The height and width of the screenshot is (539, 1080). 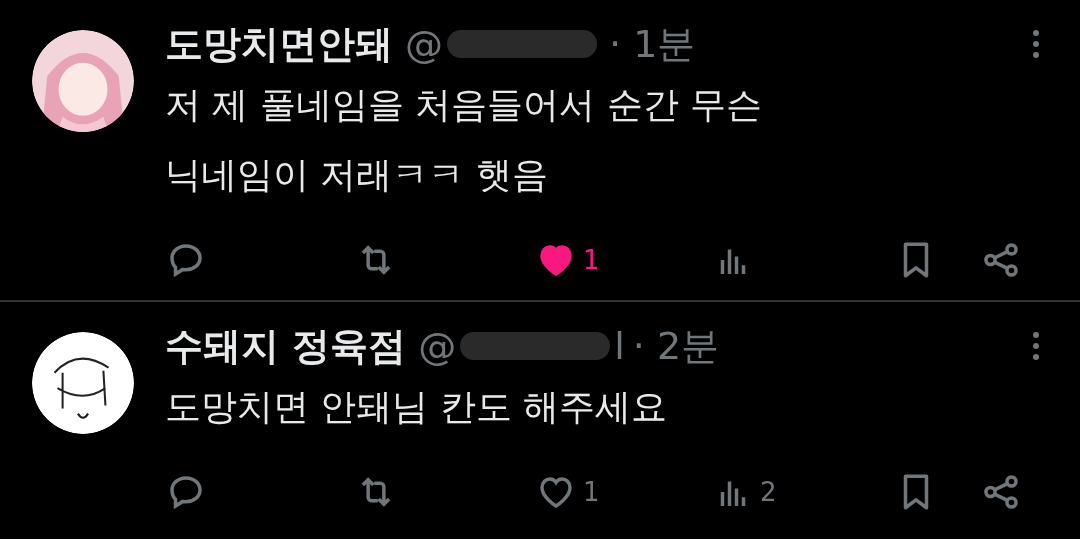 What do you see at coordinates (619, 346) in the screenshot?
I see `handle: l` at bounding box center [619, 346].